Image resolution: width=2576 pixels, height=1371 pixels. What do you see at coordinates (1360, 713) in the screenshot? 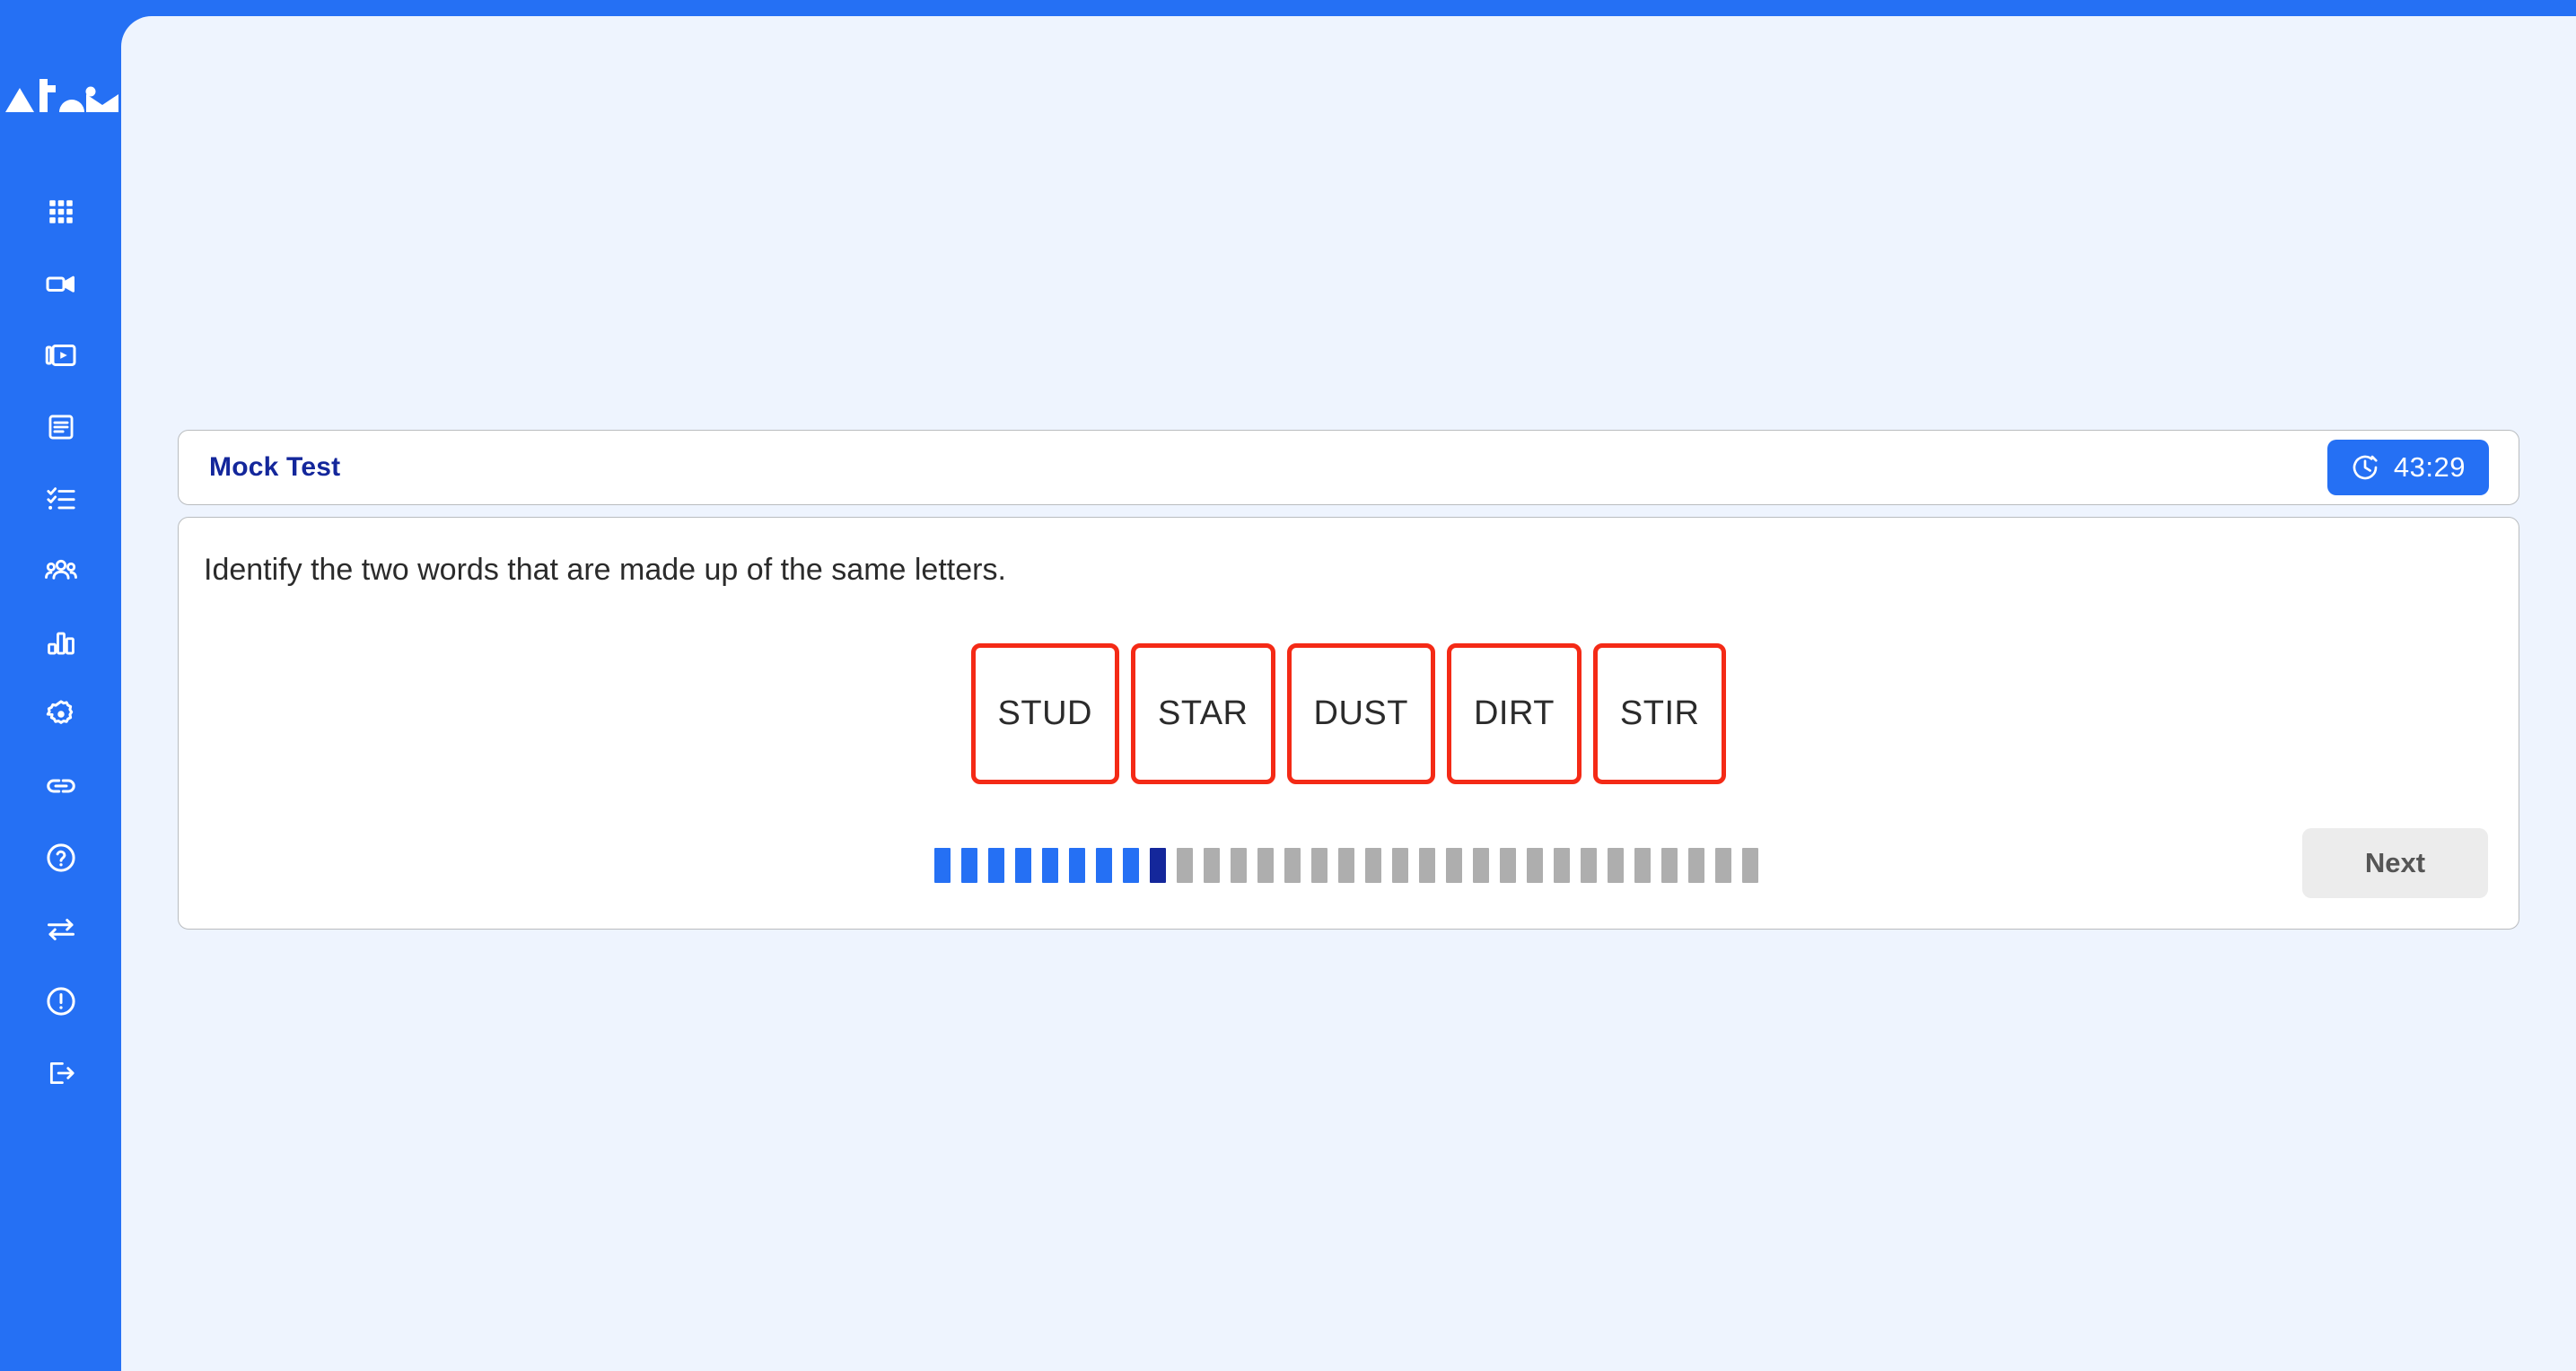
I see `answer-option: DUST` at bounding box center [1360, 713].